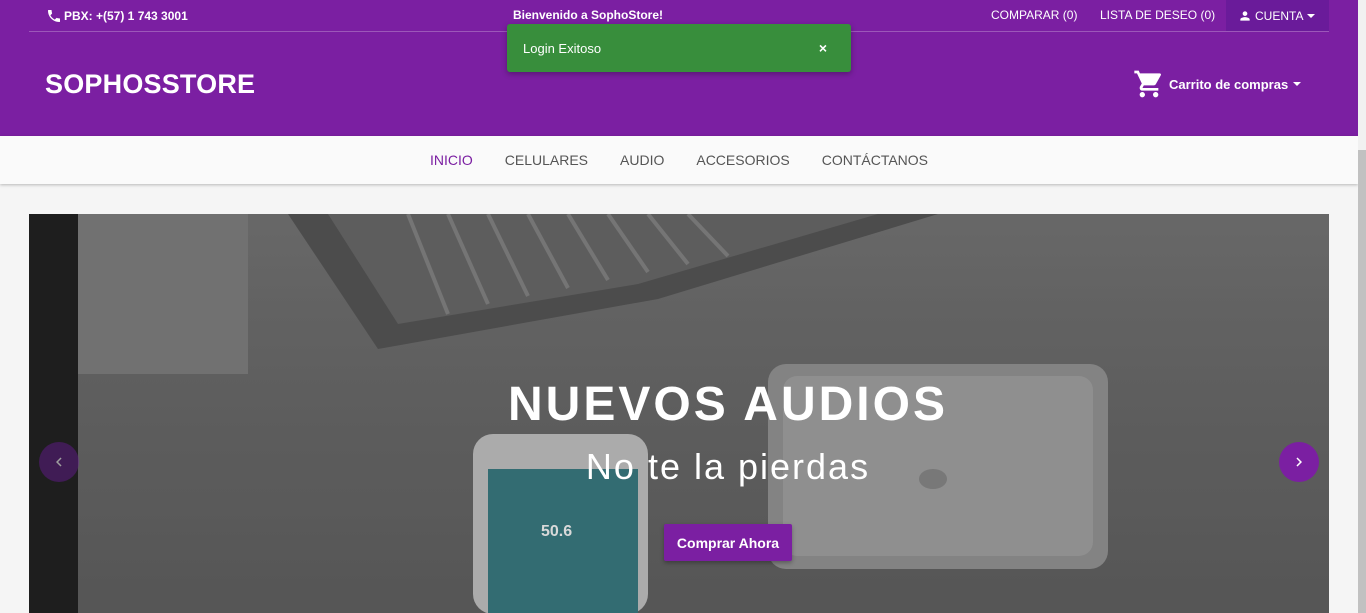 This screenshot has height=613, width=1366. What do you see at coordinates (875, 160) in the screenshot?
I see `nav-item-contactanos: CONTÁCTANOS` at bounding box center [875, 160].